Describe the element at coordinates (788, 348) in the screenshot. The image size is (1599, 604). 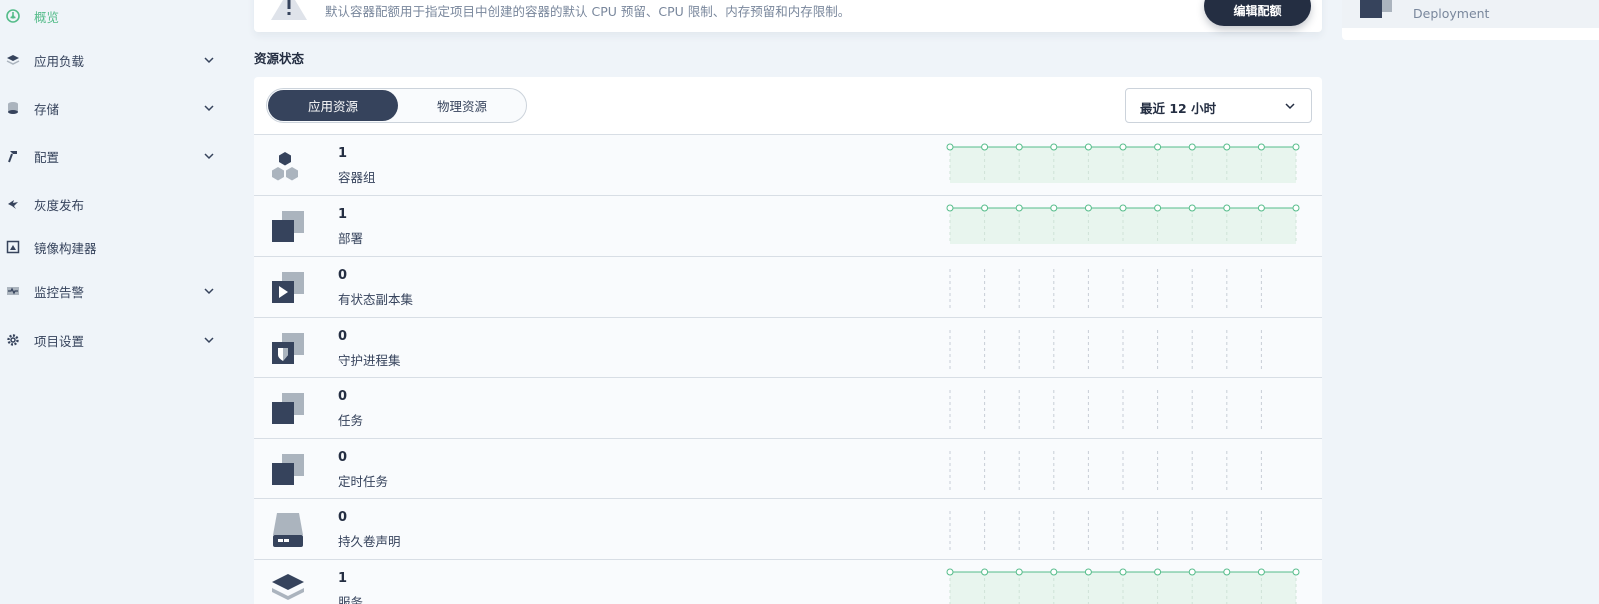
I see `resource-row-daemonsets: 0 守护进程集` at that location.